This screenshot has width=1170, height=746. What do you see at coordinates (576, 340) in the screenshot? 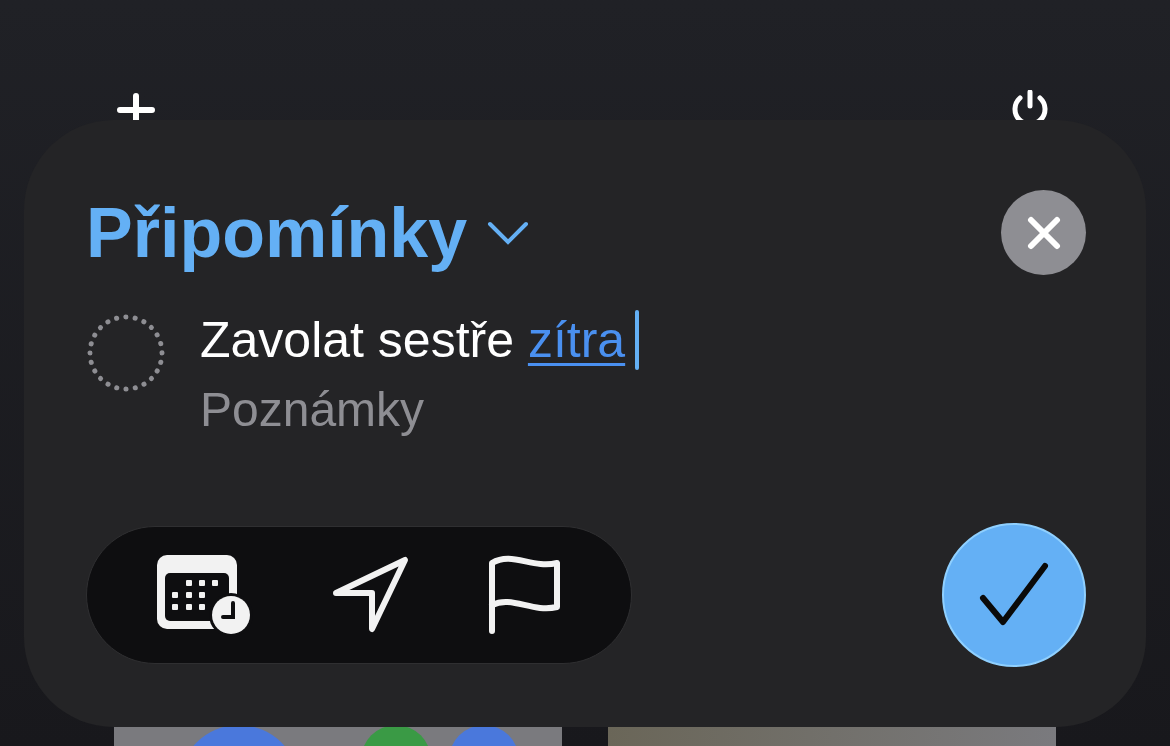
I see `date-link: zítra` at bounding box center [576, 340].